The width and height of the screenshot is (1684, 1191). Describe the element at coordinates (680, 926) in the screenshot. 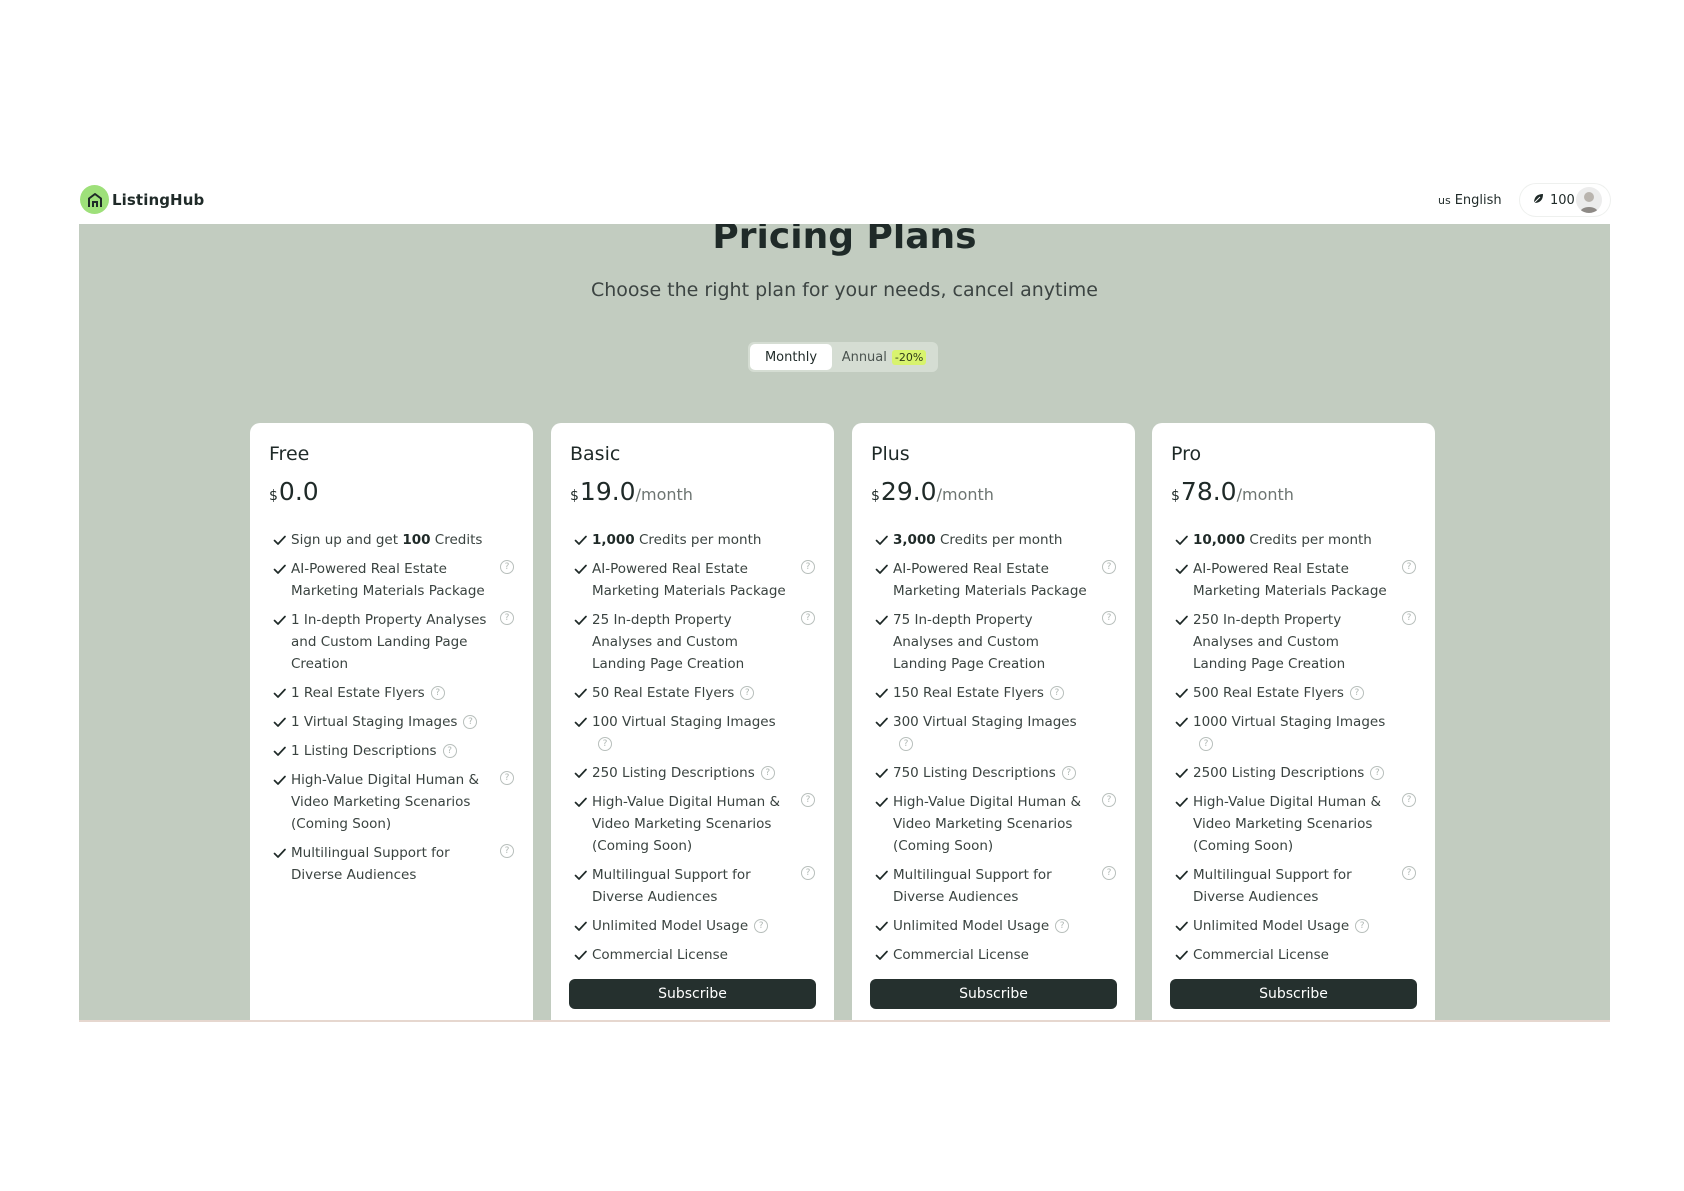

I see `feature-text: Unlimited Model Usage?` at that location.